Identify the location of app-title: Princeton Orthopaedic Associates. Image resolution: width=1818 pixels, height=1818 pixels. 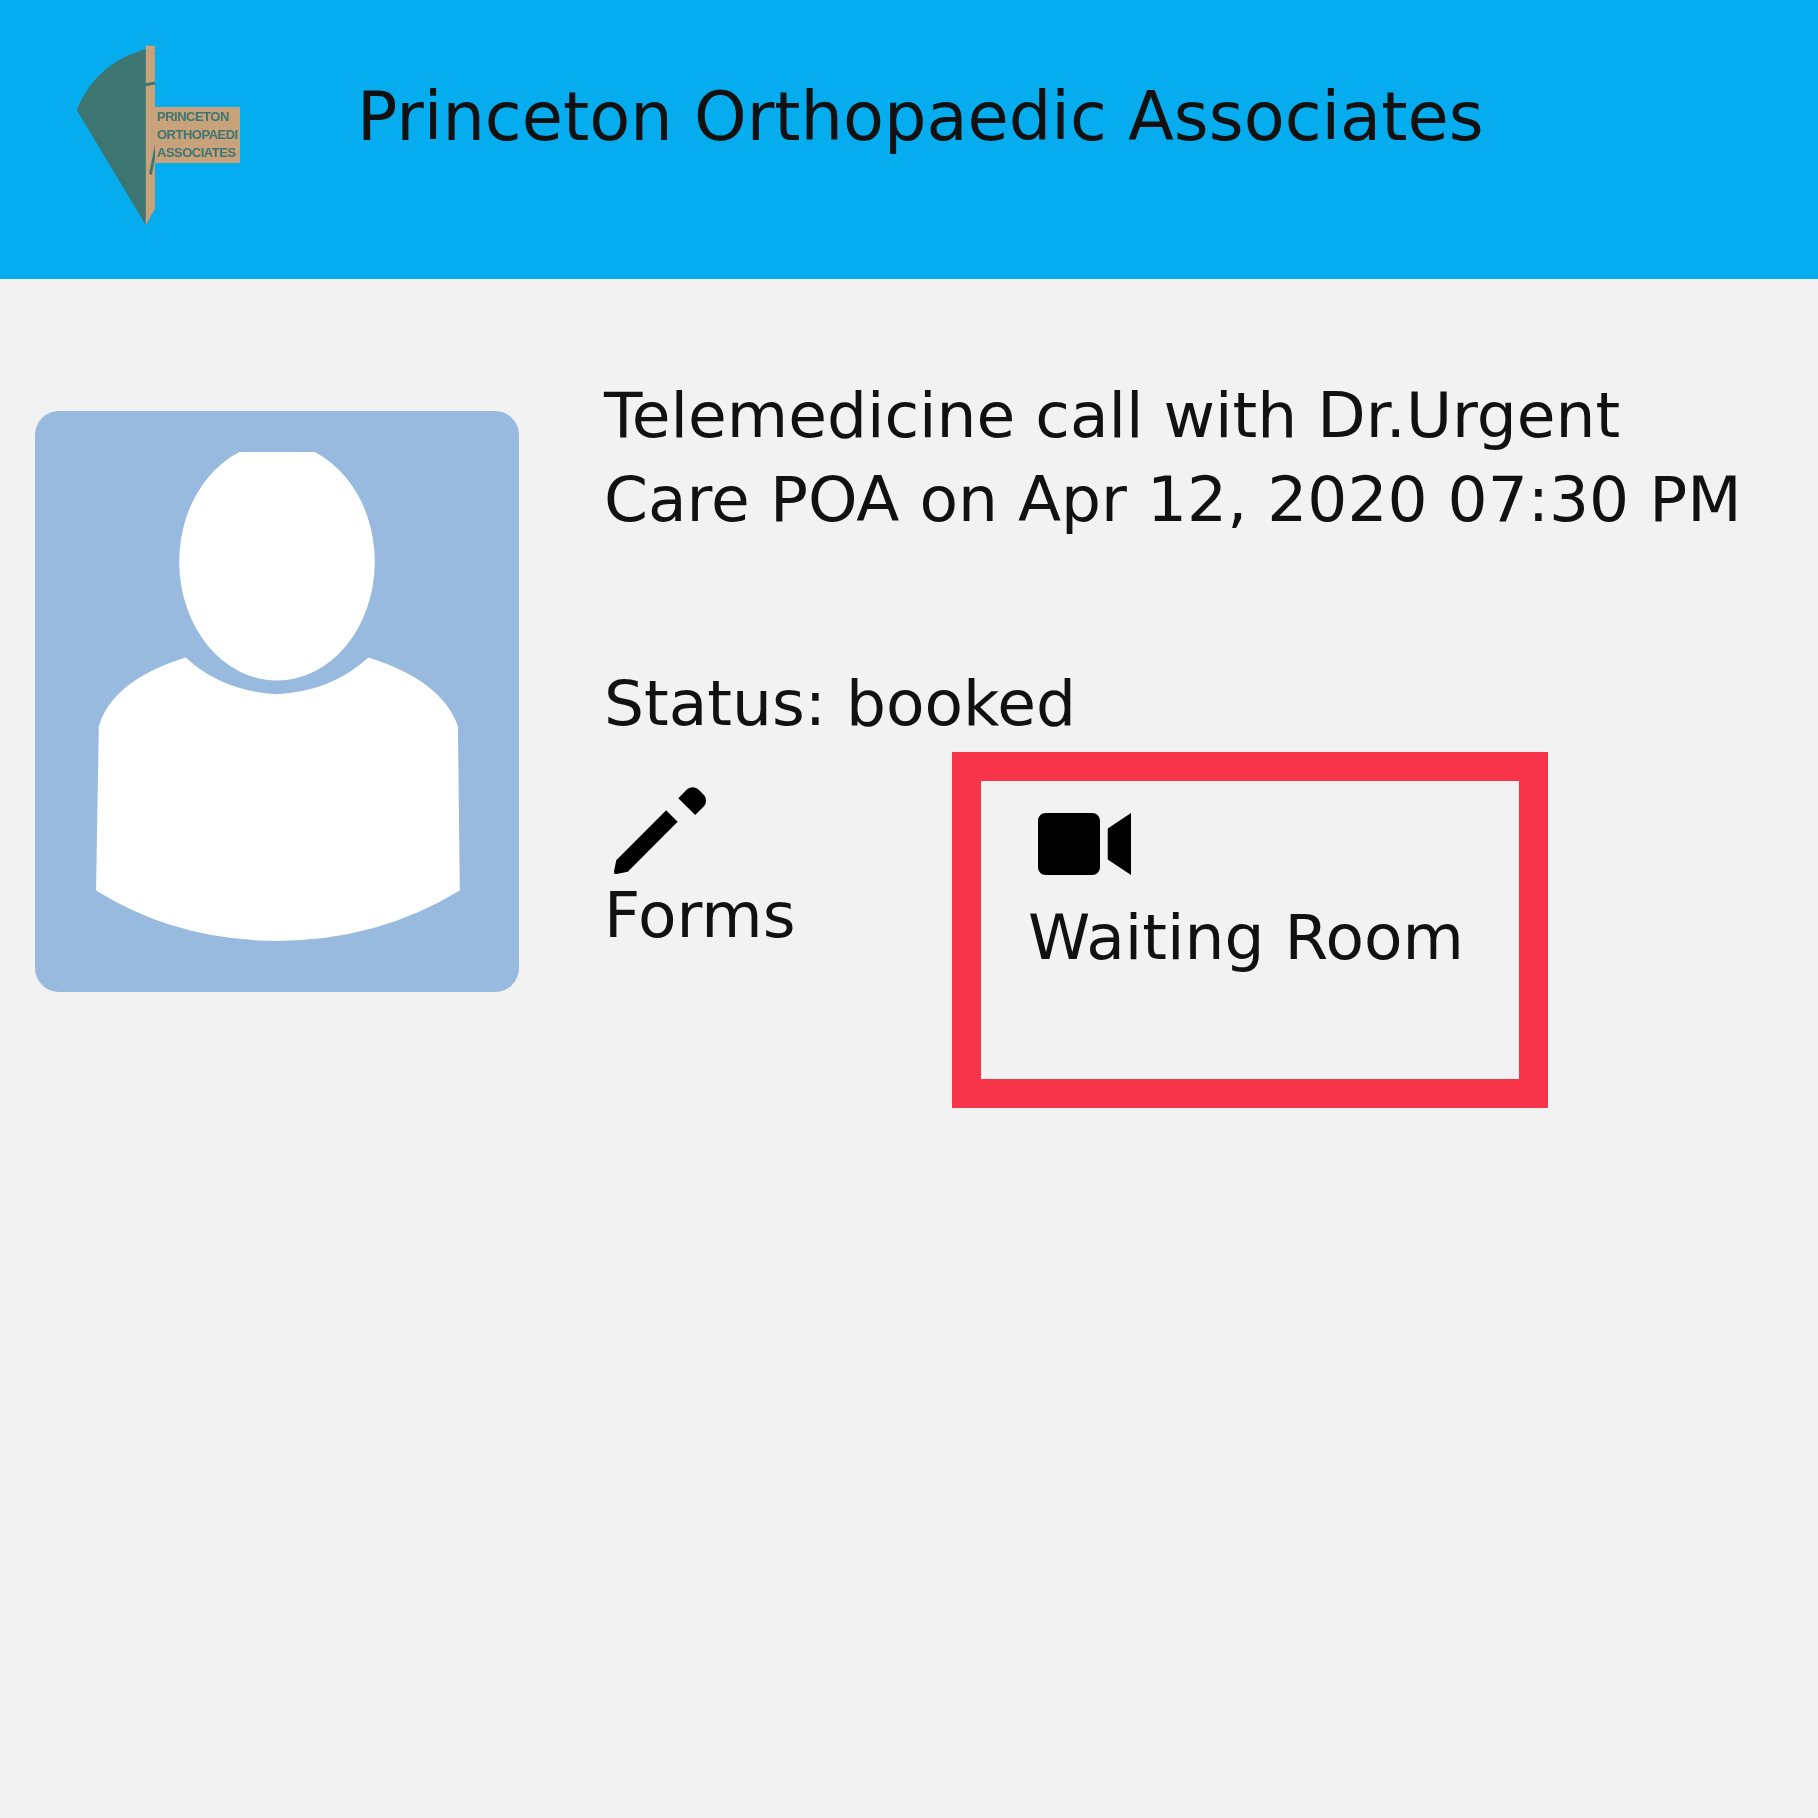
(920, 117).